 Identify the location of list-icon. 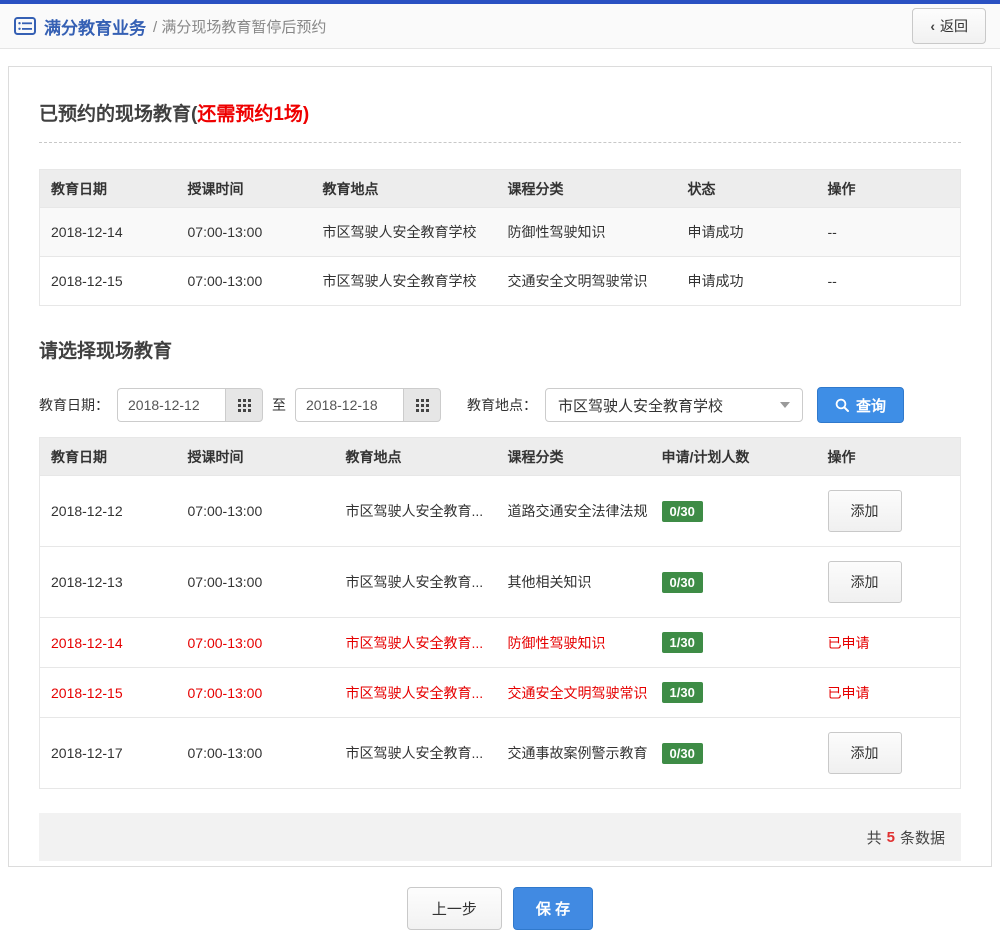
(25, 26).